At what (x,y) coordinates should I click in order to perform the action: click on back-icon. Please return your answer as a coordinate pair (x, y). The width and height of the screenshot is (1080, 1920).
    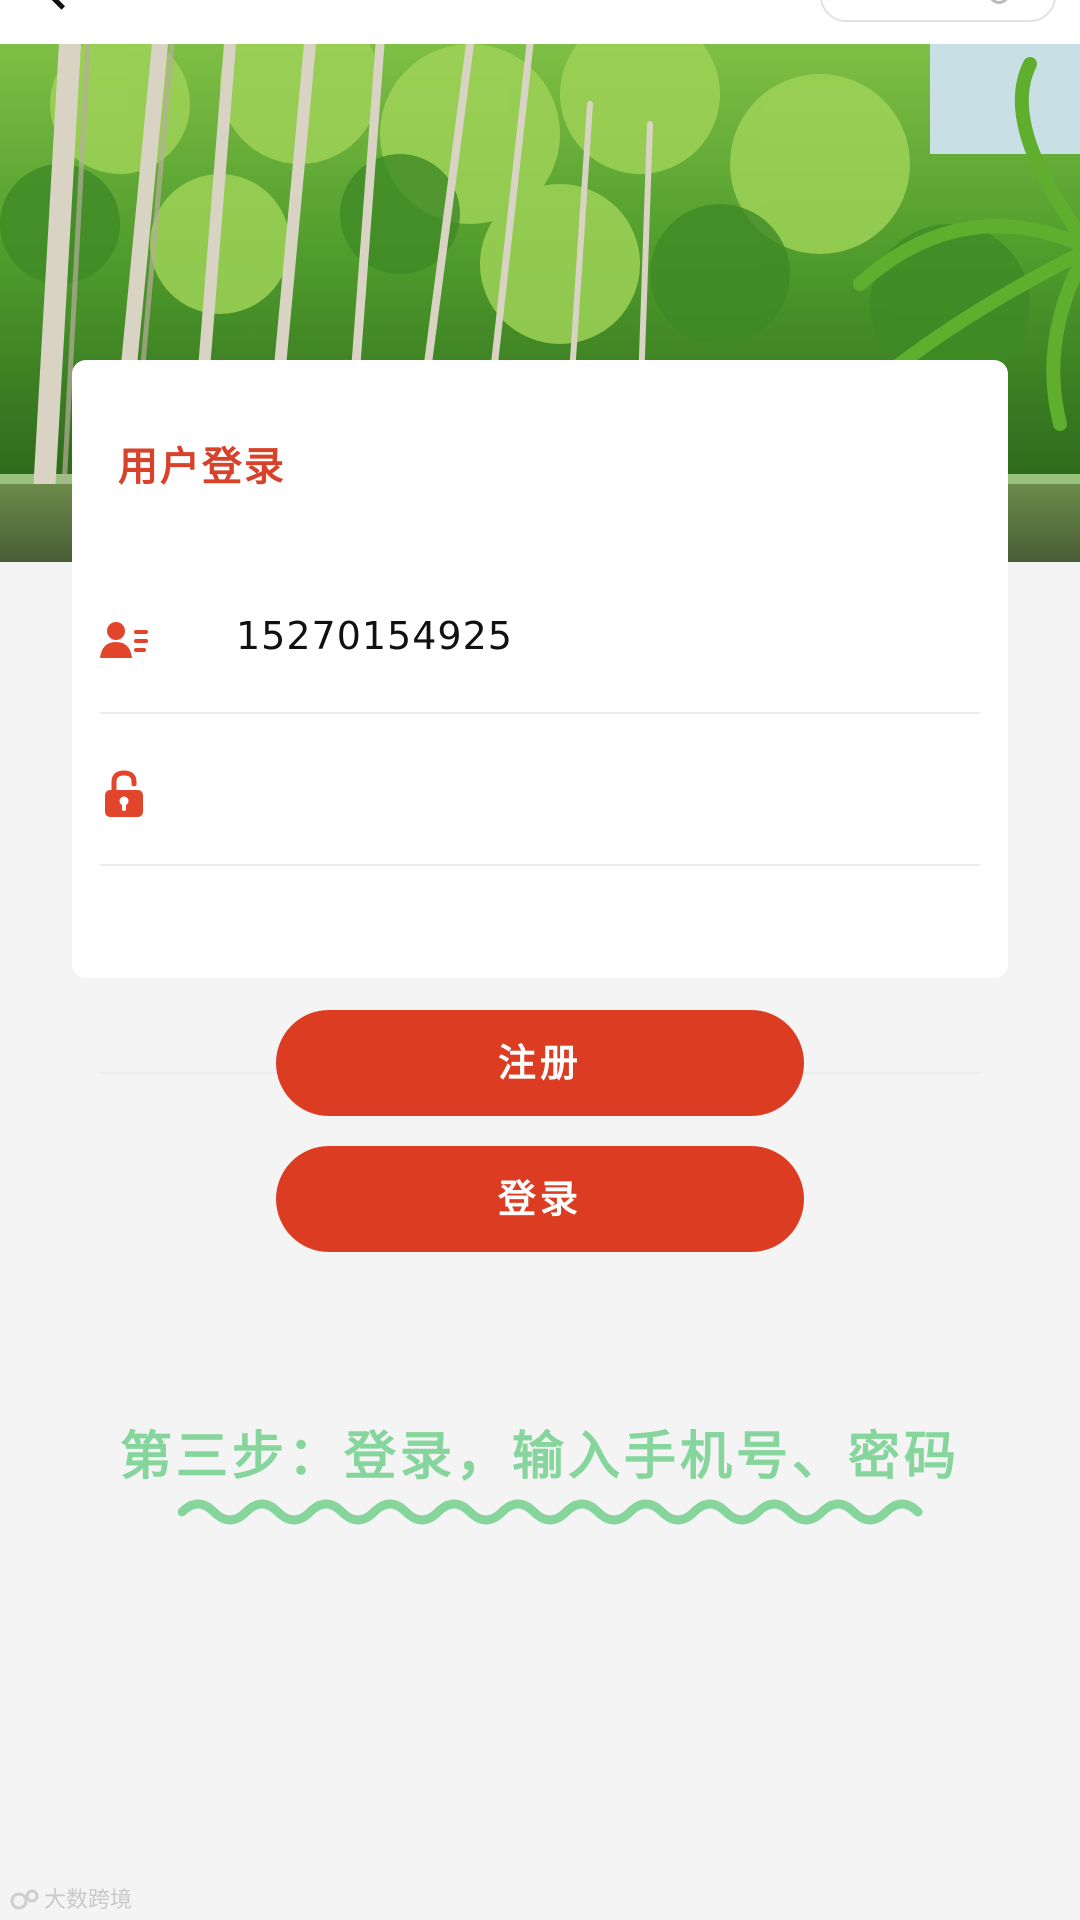
    Looking at the image, I should click on (61, 5).